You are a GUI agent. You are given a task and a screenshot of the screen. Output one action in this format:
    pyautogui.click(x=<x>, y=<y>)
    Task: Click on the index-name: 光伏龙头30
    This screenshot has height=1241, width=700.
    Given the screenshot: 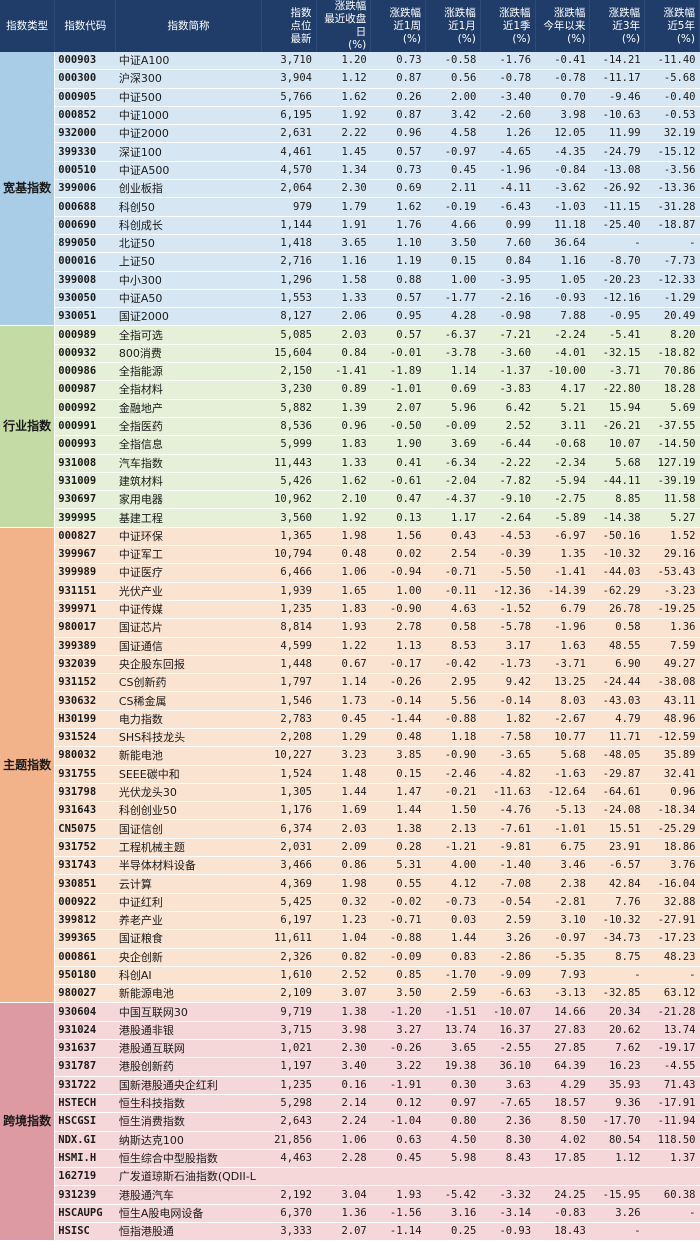 What is the action you would take?
    pyautogui.click(x=188, y=793)
    